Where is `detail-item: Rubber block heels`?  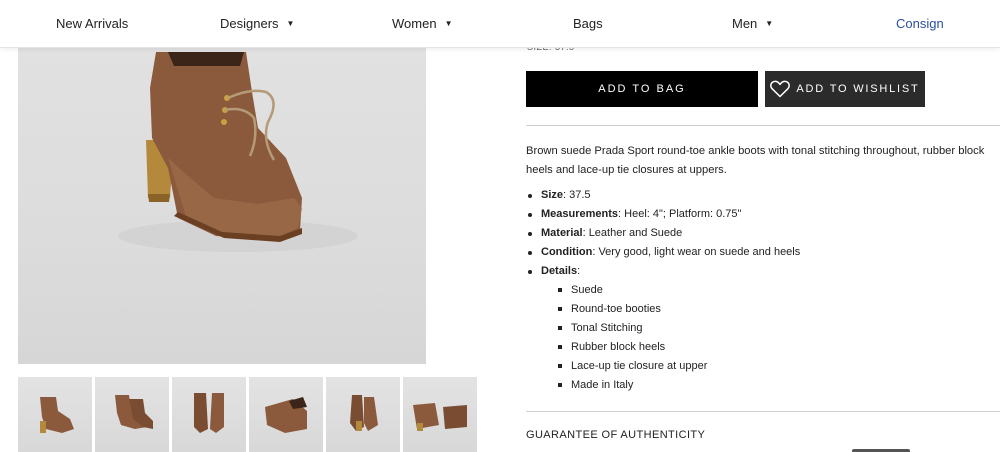 detail-item: Rubber block heels is located at coordinates (632, 347).